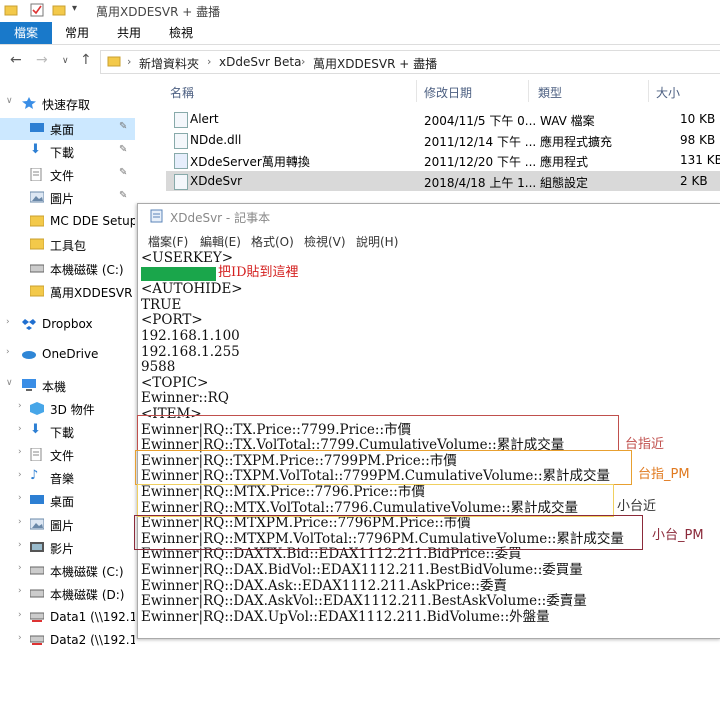 This screenshot has width=720, height=714. I want to click on file-row: Alert 2004/11/5 下午 0... WAV 檔案 10 KB, so click(443, 119).